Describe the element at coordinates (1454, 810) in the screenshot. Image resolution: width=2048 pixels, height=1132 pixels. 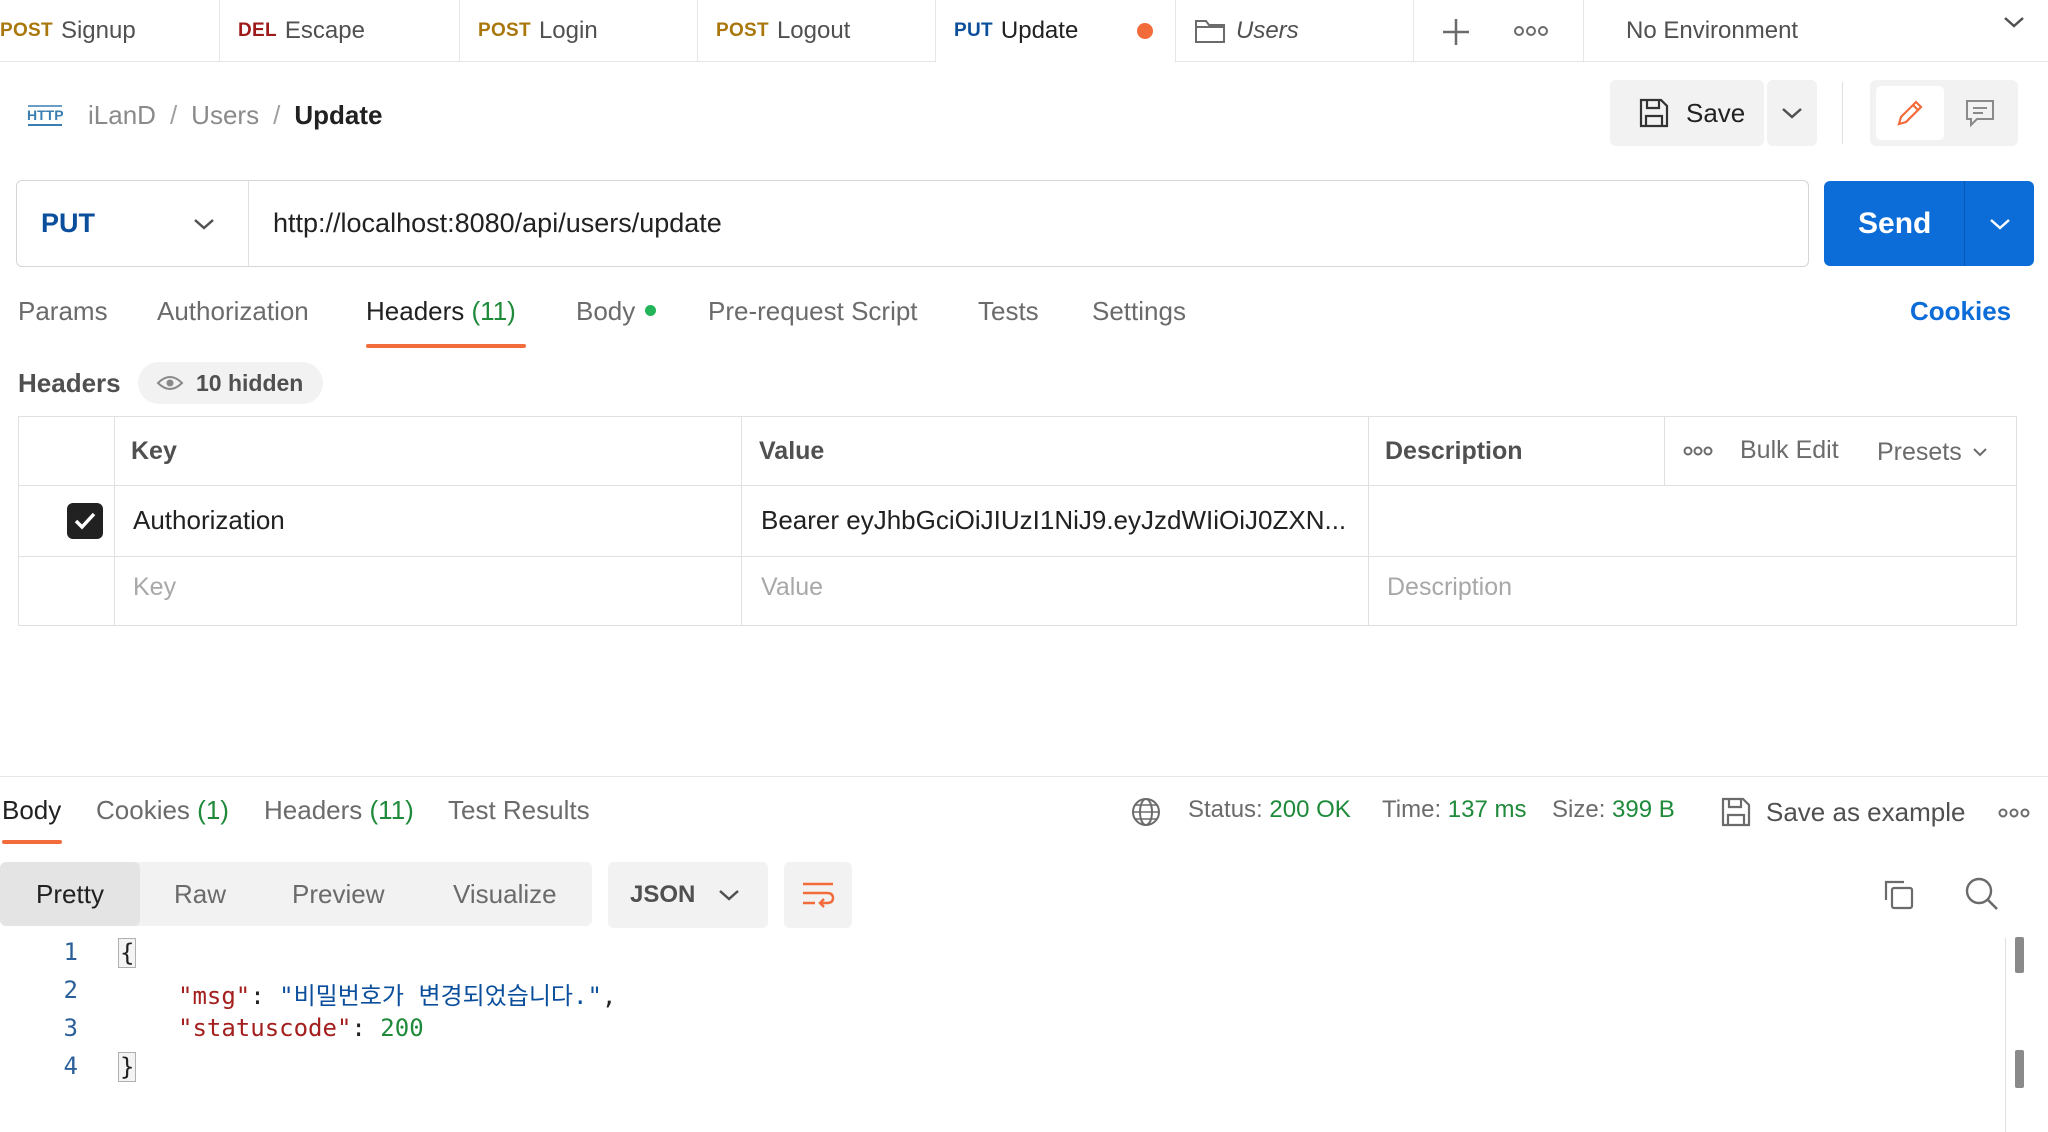
I see `response-time: Time: 137 ms` at that location.